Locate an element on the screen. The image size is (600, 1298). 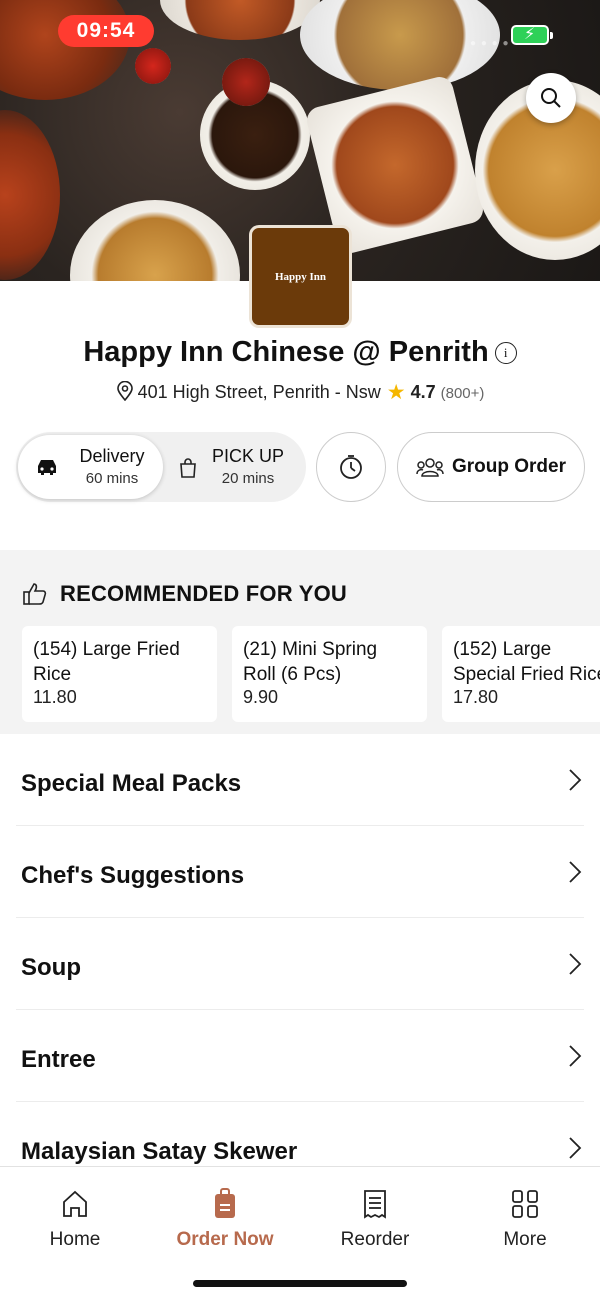
category-label: Soup is located at coordinates (51, 967).